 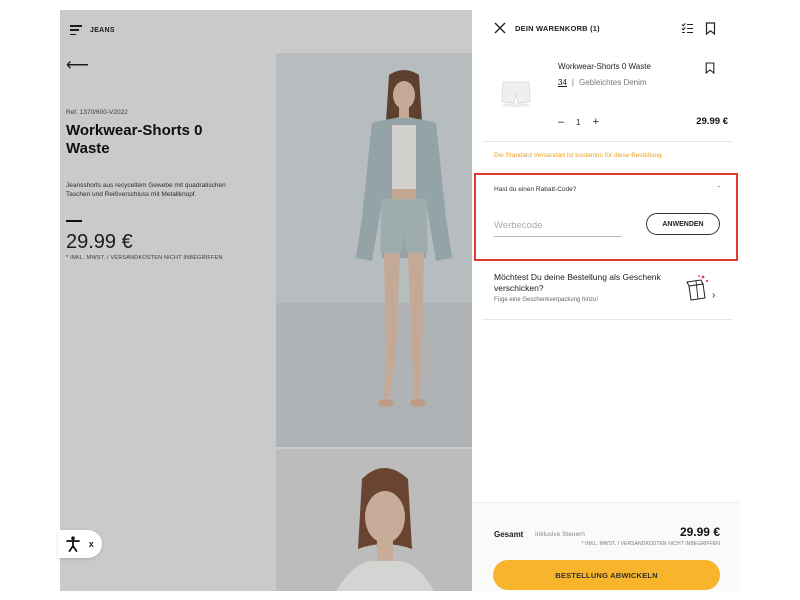 What do you see at coordinates (560, 534) in the screenshot?
I see `total-tax-included: Inklusive Steuern` at bounding box center [560, 534].